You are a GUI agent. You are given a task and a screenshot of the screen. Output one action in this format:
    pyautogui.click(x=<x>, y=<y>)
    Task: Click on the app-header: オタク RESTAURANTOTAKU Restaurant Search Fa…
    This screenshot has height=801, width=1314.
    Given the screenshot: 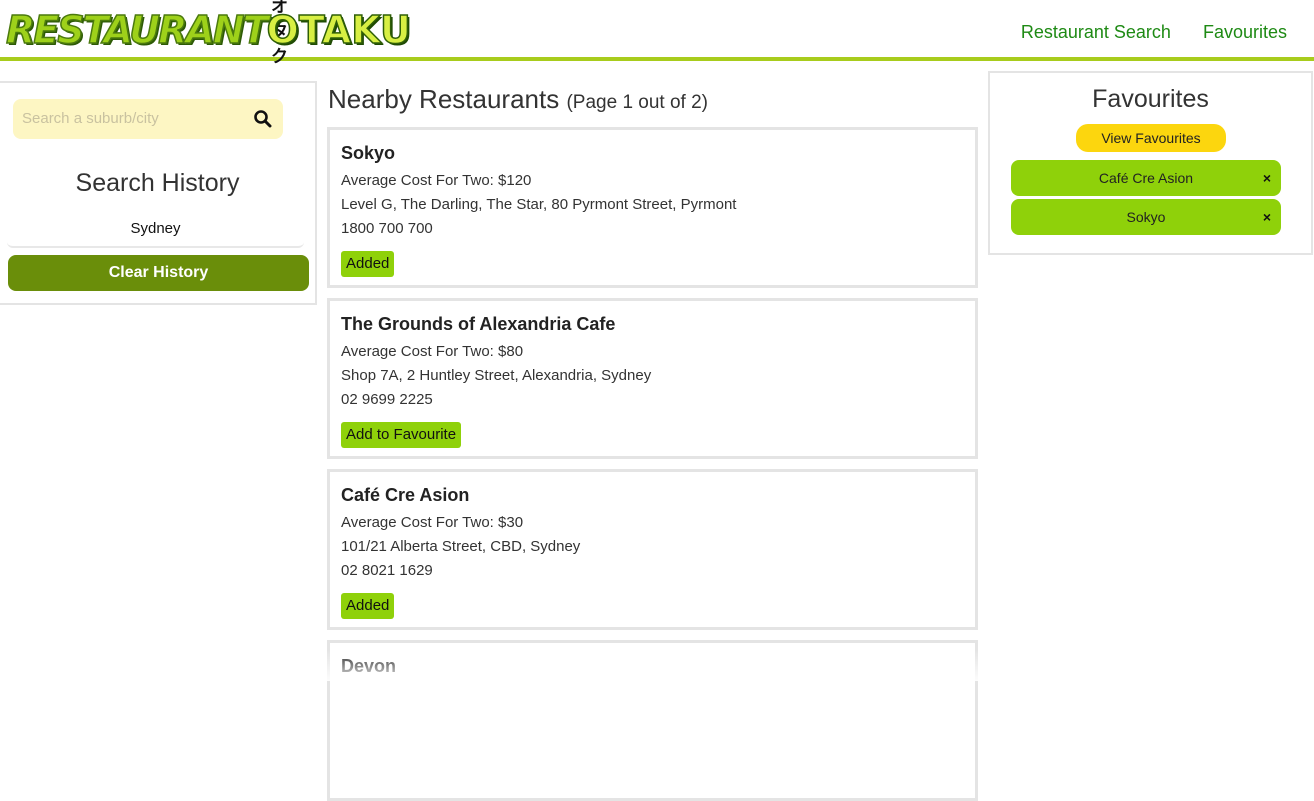 What is the action you would take?
    pyautogui.click(x=657, y=33)
    